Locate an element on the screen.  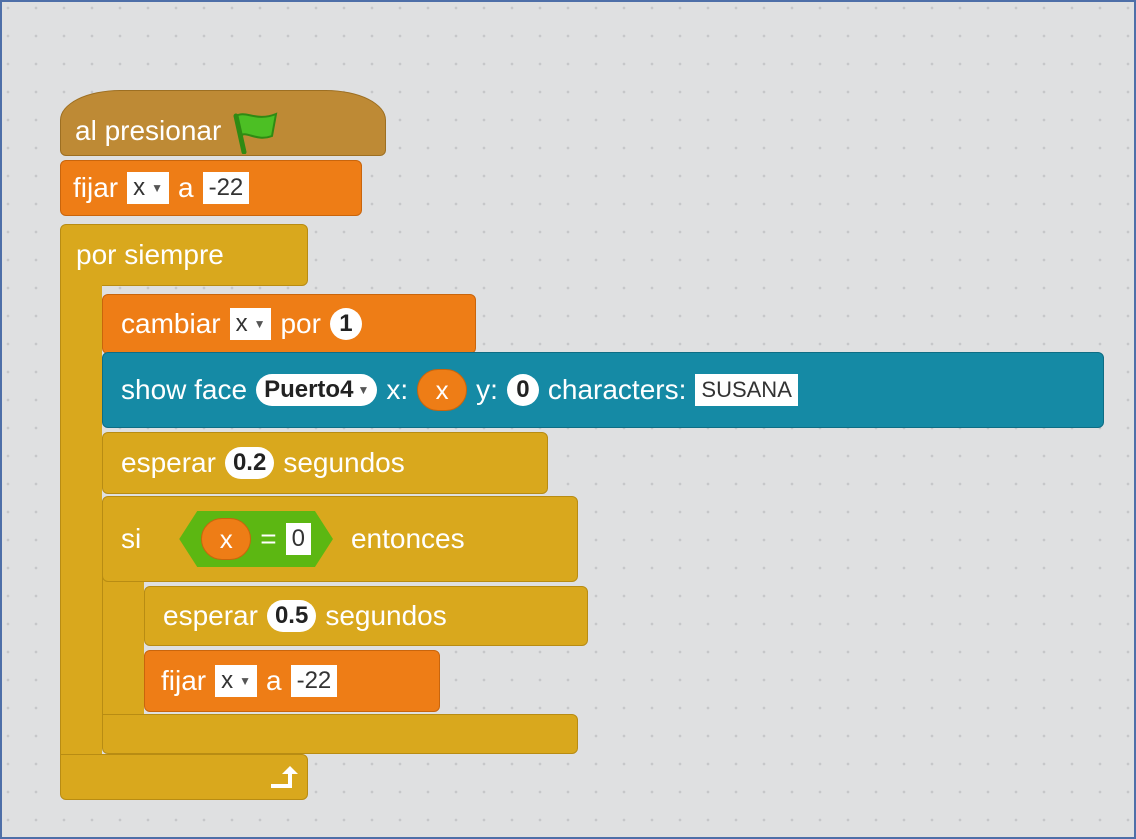
if-block: si x = 0 entonces is located at coordinates (340, 539).